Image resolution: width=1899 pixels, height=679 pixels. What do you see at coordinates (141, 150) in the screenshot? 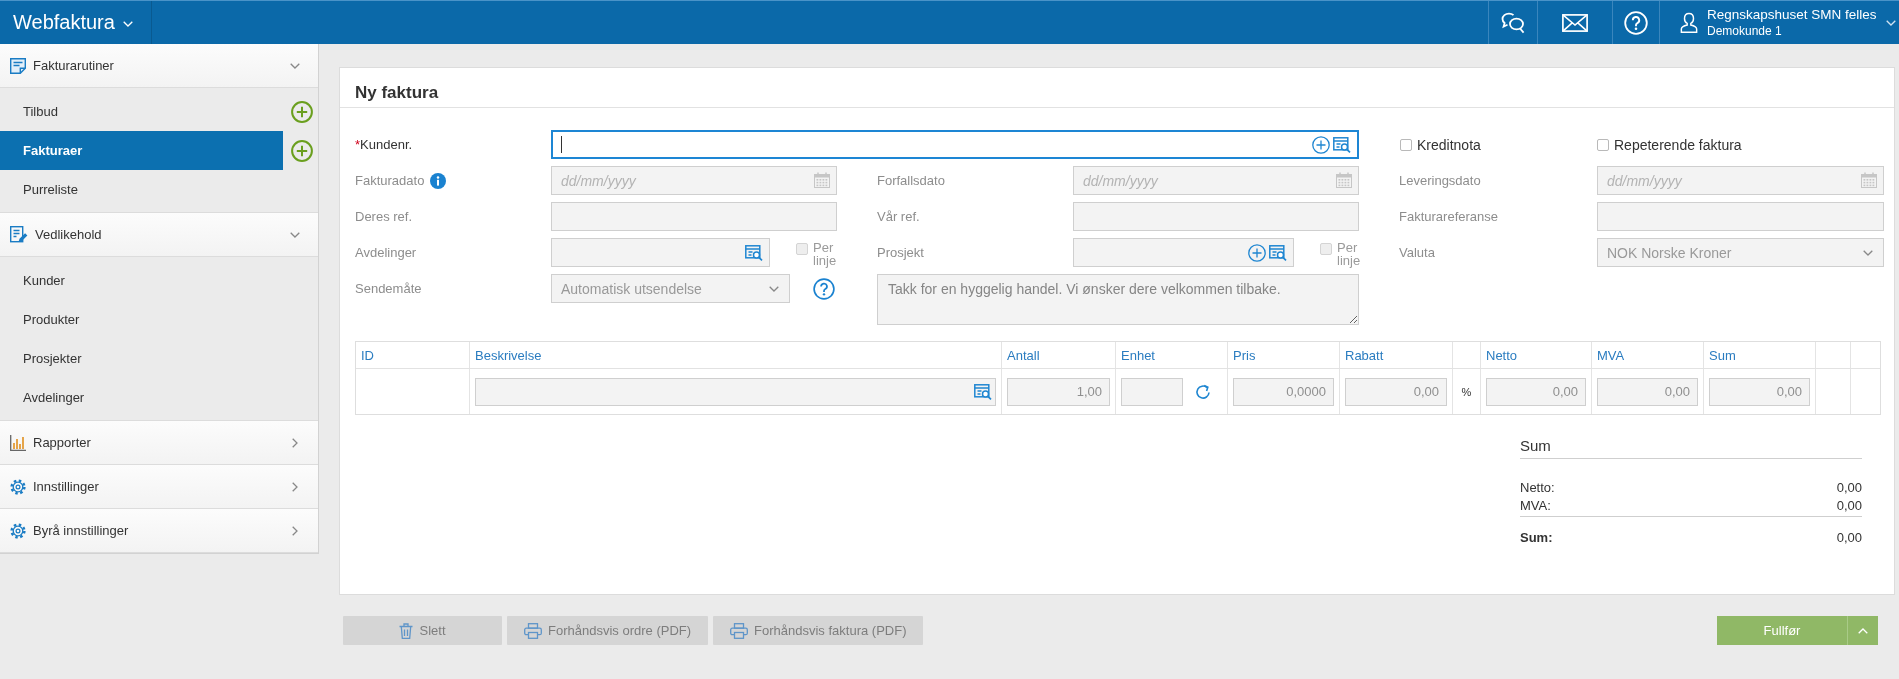
I see `sidebar-item: Fakturaer` at bounding box center [141, 150].